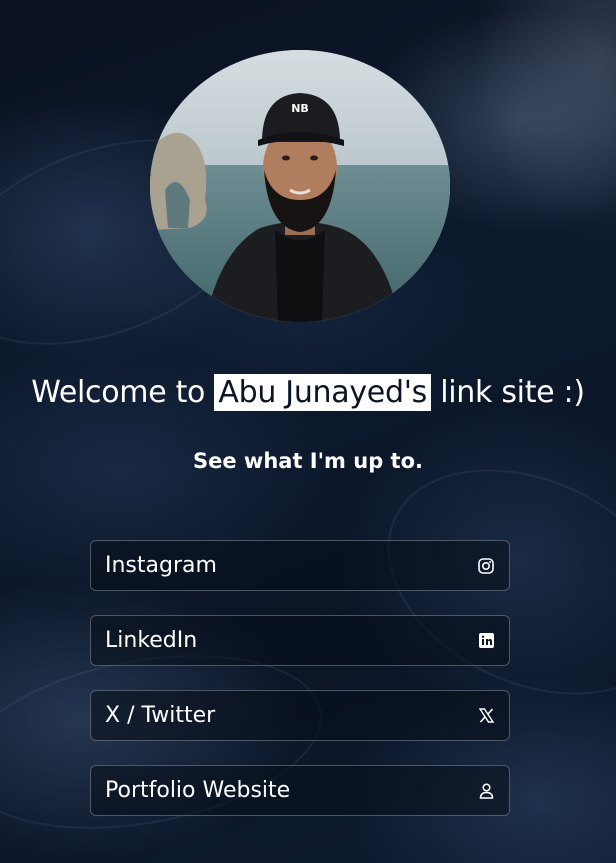 The height and width of the screenshot is (863, 616). Describe the element at coordinates (512, 392) in the screenshot. I see `headline-suffix: link site :)` at that location.